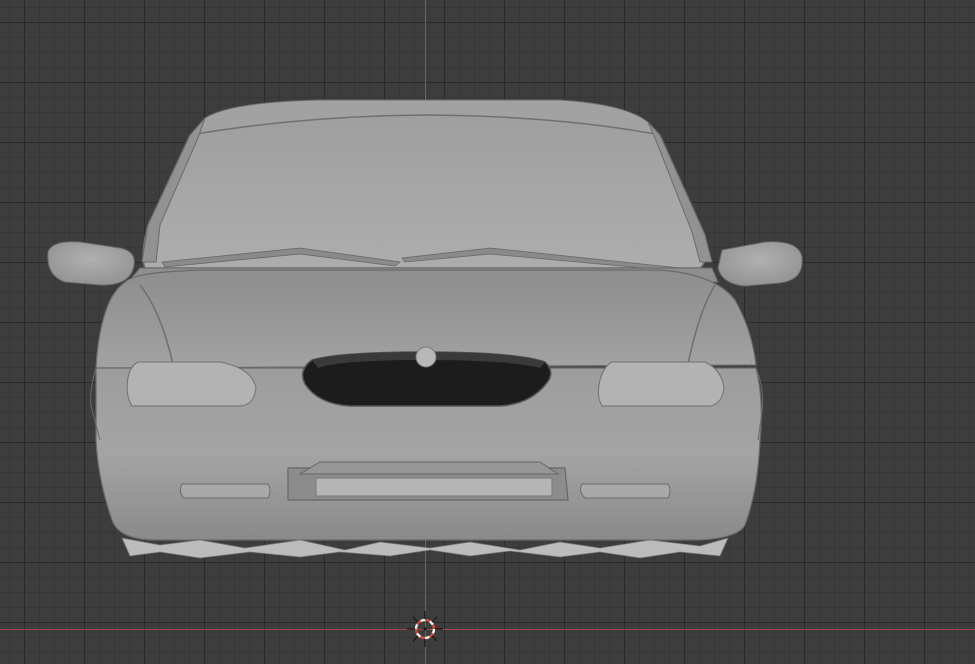 This screenshot has height=664, width=975. I want to click on lower-intake-frame, so click(429, 468).